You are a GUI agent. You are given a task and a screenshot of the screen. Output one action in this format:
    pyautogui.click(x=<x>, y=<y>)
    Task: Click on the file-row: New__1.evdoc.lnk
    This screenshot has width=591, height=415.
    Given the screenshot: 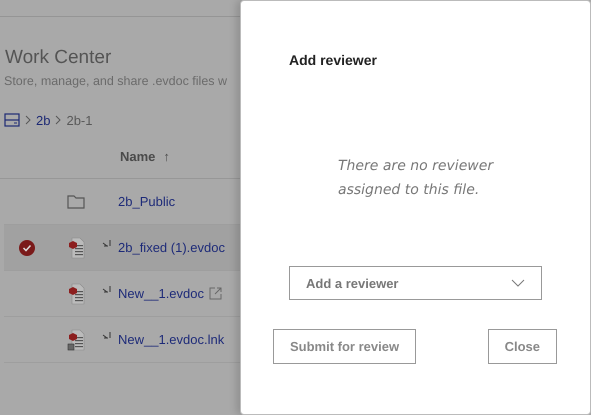 What is the action you would take?
    pyautogui.click(x=122, y=340)
    